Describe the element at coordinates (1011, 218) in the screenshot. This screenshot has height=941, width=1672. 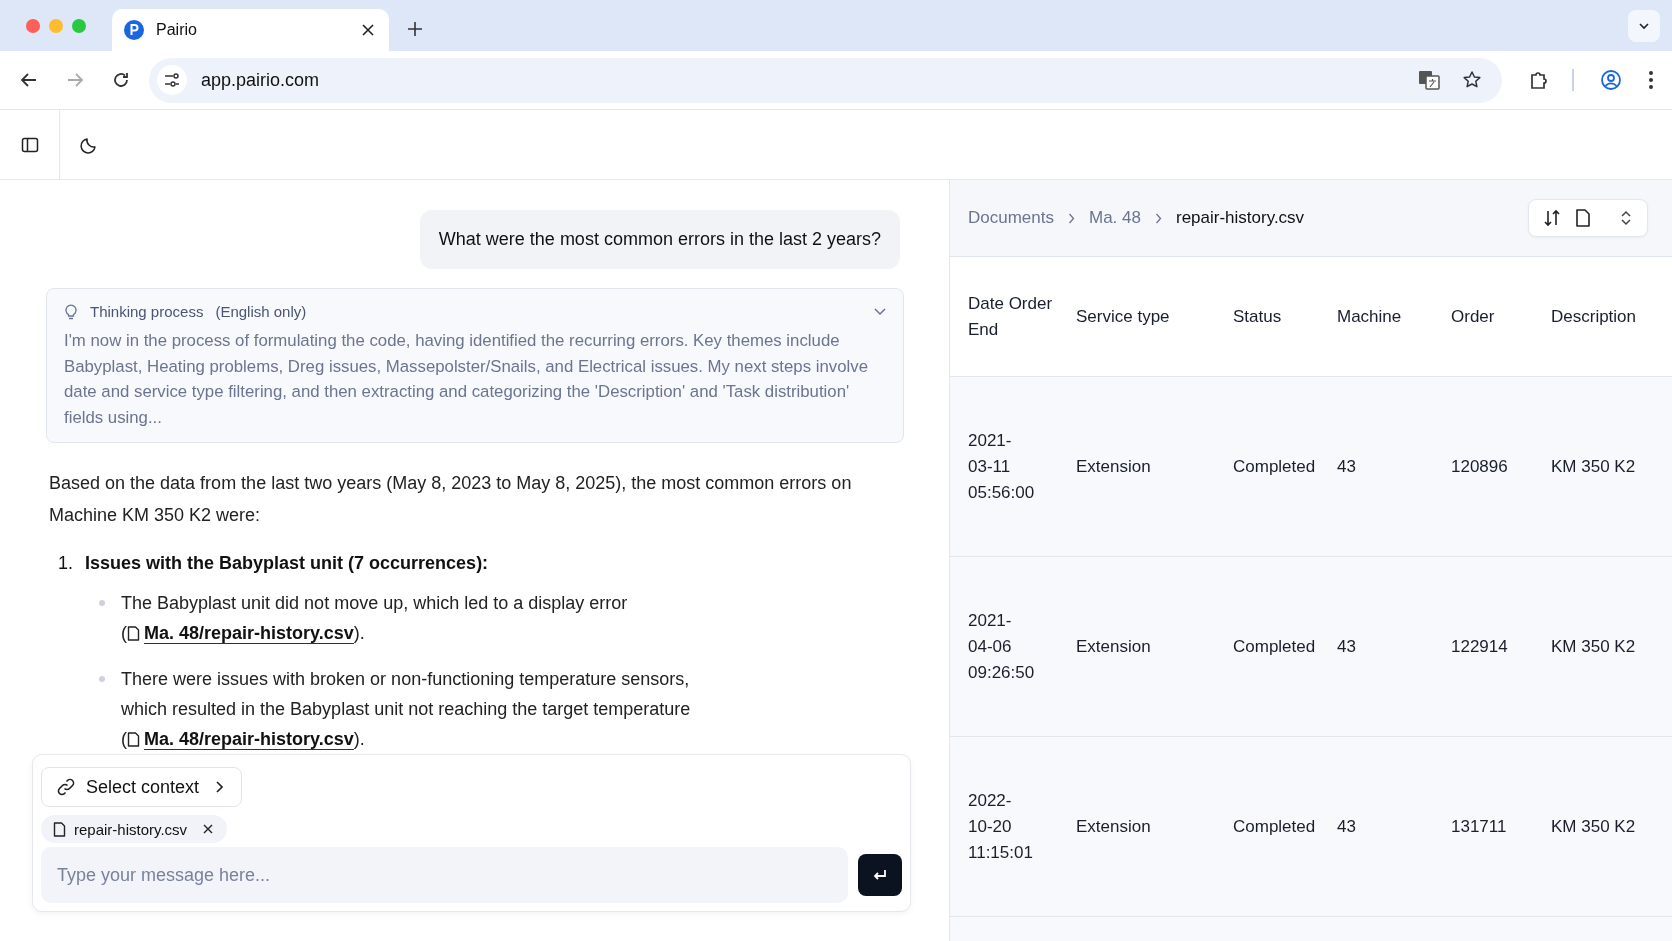
I see `breadcrumb-item: Documents` at that location.